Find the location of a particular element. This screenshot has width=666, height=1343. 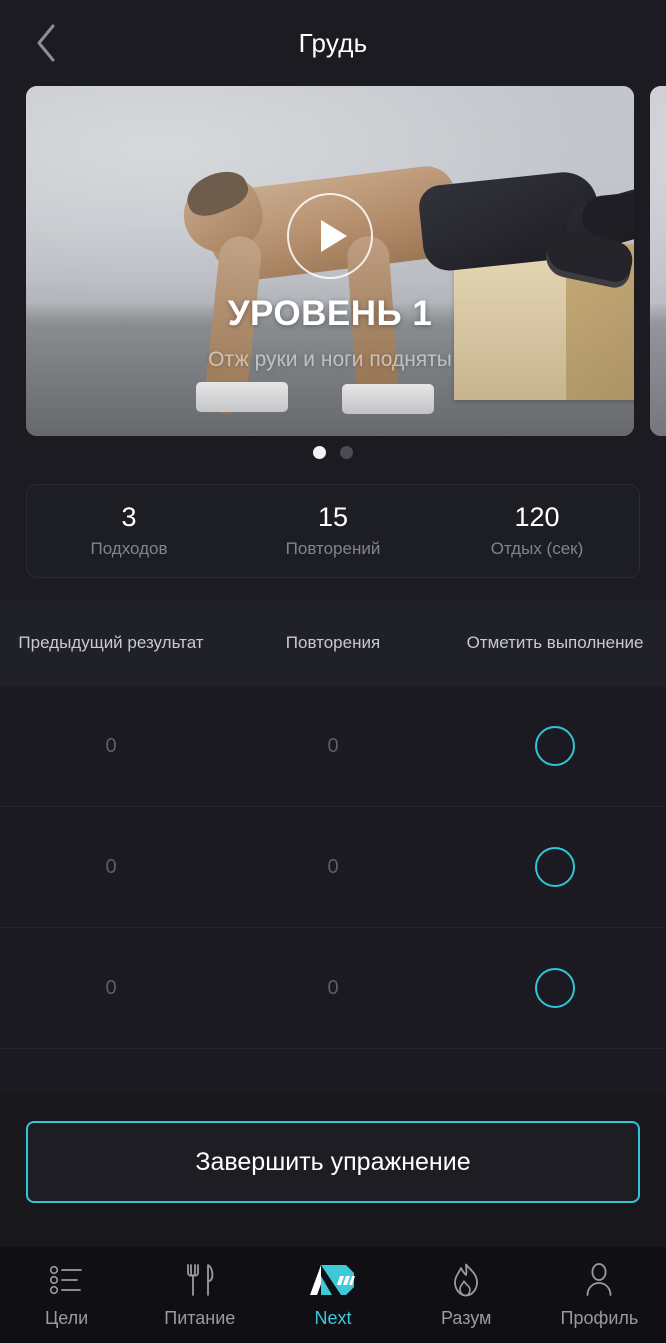

play-triangle is located at coordinates (333, 236).